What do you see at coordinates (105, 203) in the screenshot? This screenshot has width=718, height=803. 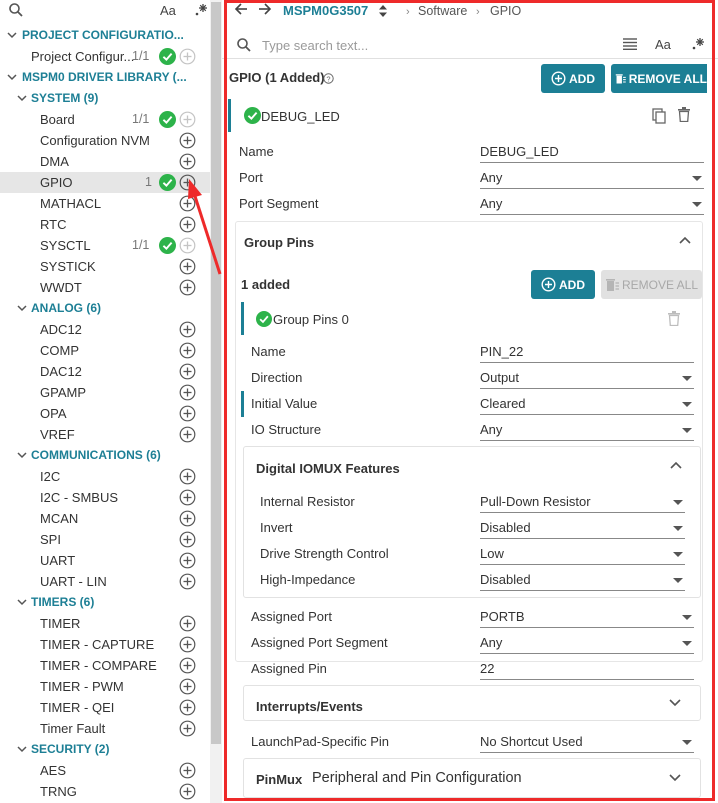 I see `tree-item: MATHACL` at bounding box center [105, 203].